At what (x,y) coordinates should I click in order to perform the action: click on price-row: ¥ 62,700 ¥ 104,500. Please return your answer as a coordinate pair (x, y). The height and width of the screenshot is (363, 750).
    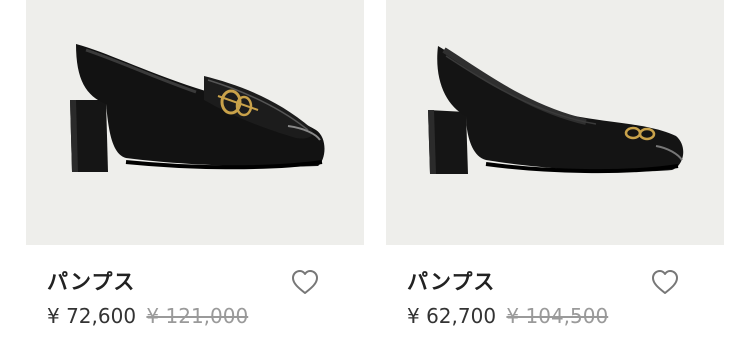
    Looking at the image, I should click on (507, 316).